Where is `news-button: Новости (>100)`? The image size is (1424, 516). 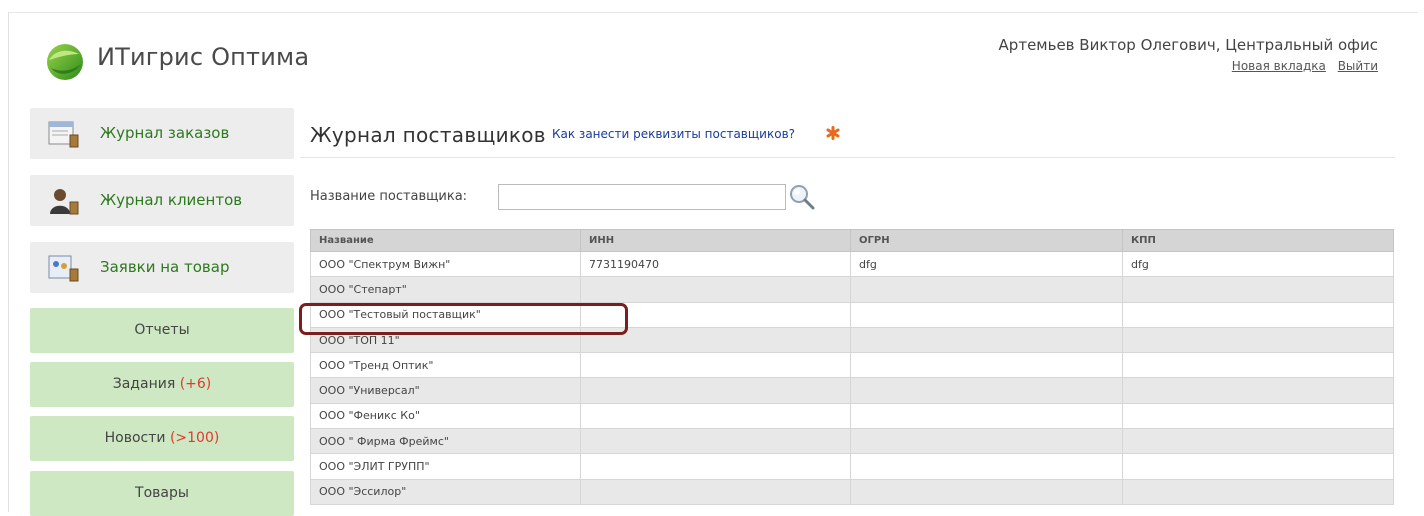 news-button: Новости (>100) is located at coordinates (162, 438).